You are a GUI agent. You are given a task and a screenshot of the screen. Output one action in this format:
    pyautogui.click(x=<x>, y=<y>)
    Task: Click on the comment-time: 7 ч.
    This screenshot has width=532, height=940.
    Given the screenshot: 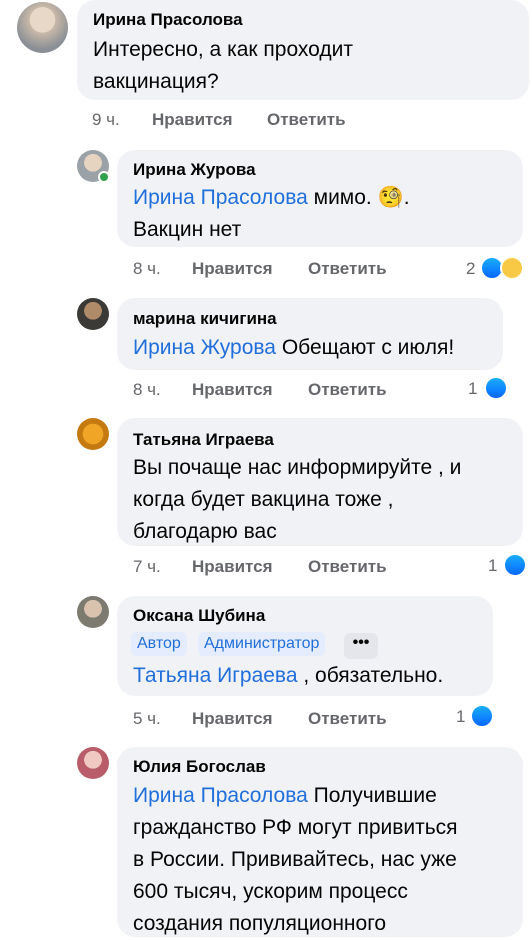 What is the action you would take?
    pyautogui.click(x=147, y=567)
    